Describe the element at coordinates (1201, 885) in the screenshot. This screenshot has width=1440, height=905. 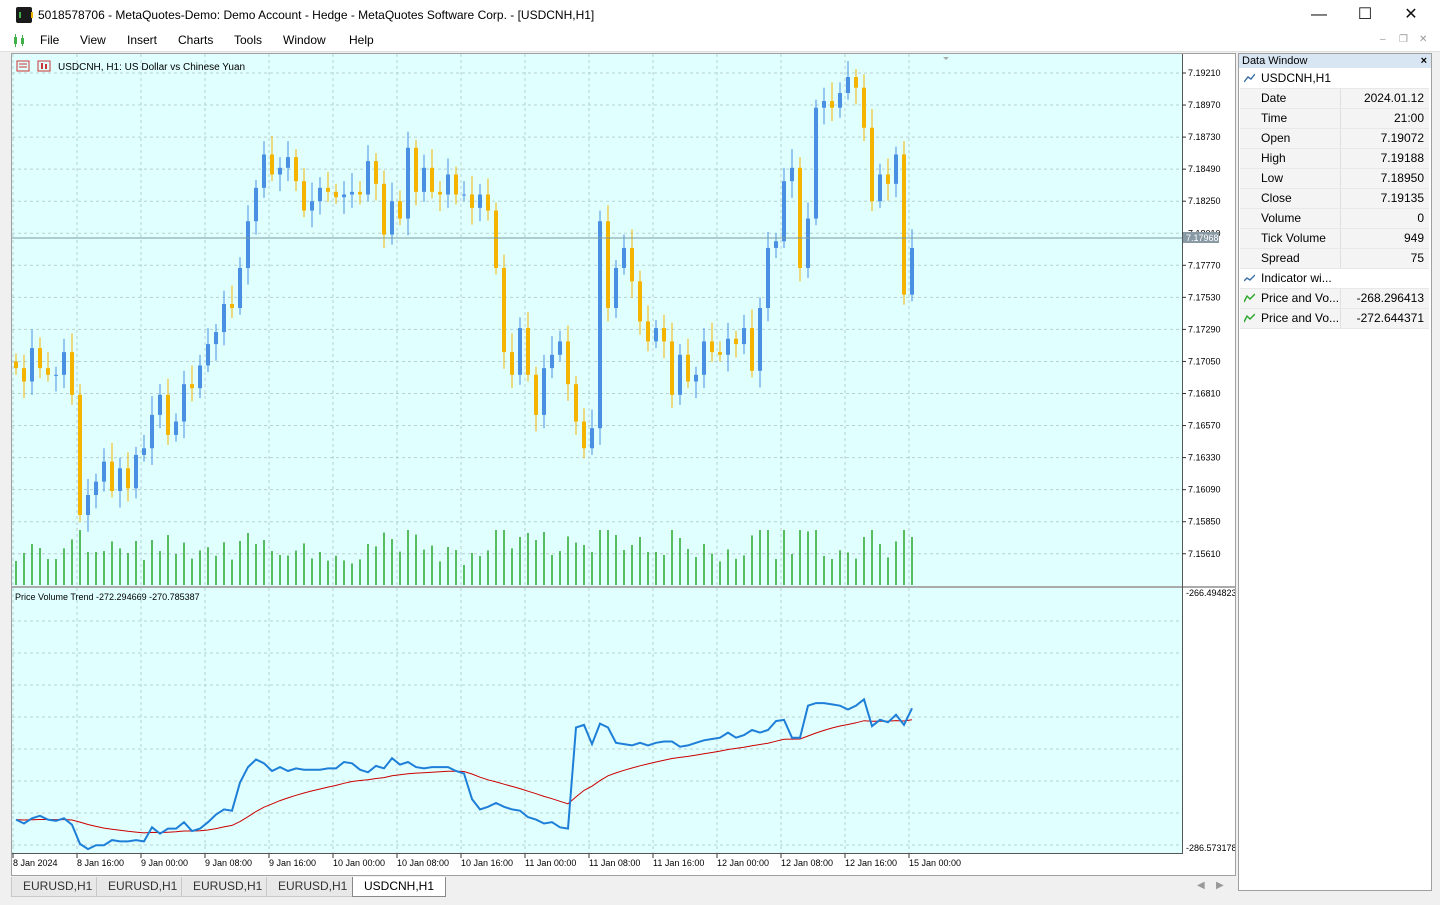
I see `tab-scroll-left-icon: ◀` at that location.